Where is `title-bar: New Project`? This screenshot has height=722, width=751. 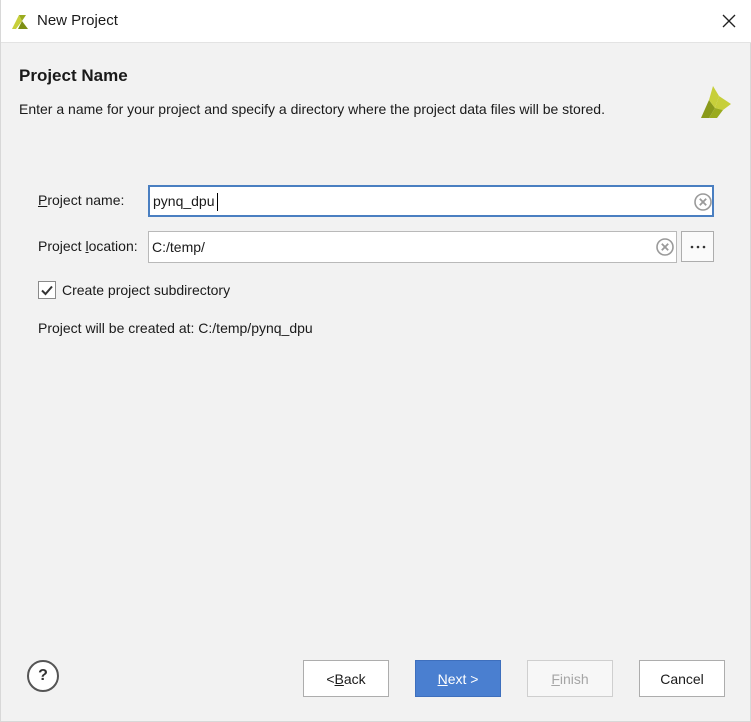
title-bar: New Project is located at coordinates (376, 21).